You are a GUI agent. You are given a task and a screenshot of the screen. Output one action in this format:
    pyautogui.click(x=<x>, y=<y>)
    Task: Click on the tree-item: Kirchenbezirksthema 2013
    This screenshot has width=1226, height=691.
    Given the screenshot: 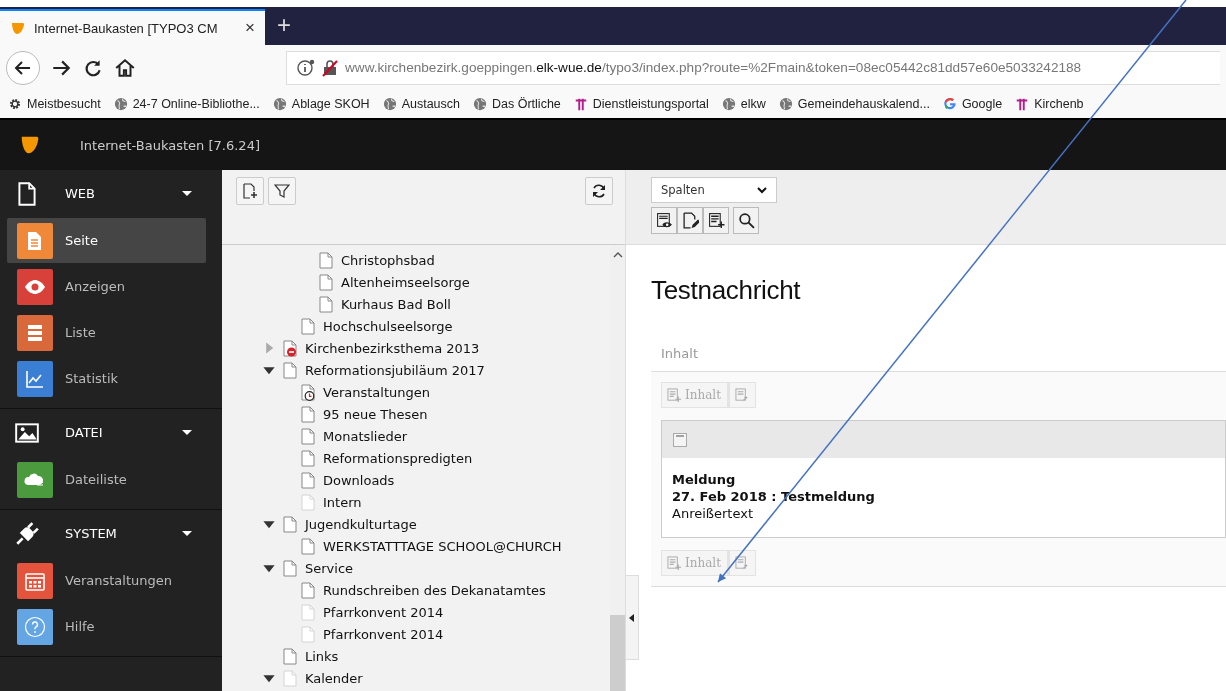 What is the action you would take?
    pyautogui.click(x=392, y=348)
    